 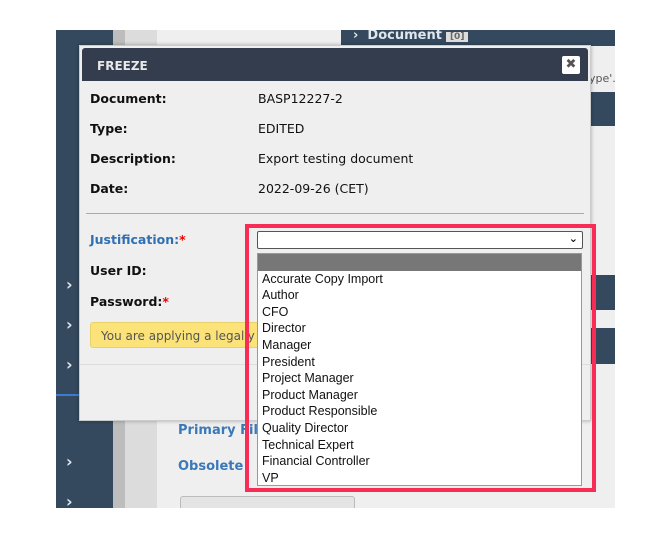 I want to click on dialog-title: FREEZE, so click(x=122, y=66).